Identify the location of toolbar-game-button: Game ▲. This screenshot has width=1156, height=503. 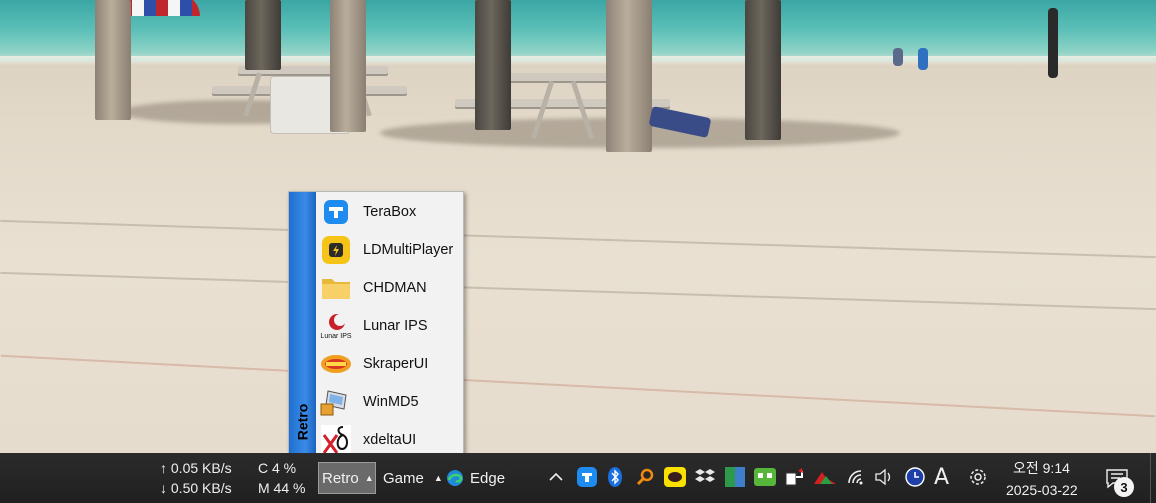
(413, 478).